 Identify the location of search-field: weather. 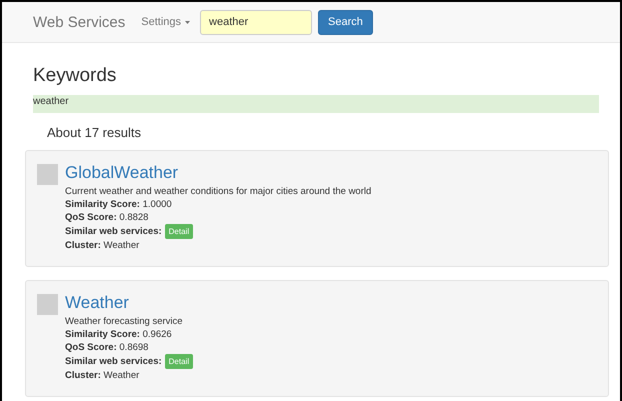
(256, 22).